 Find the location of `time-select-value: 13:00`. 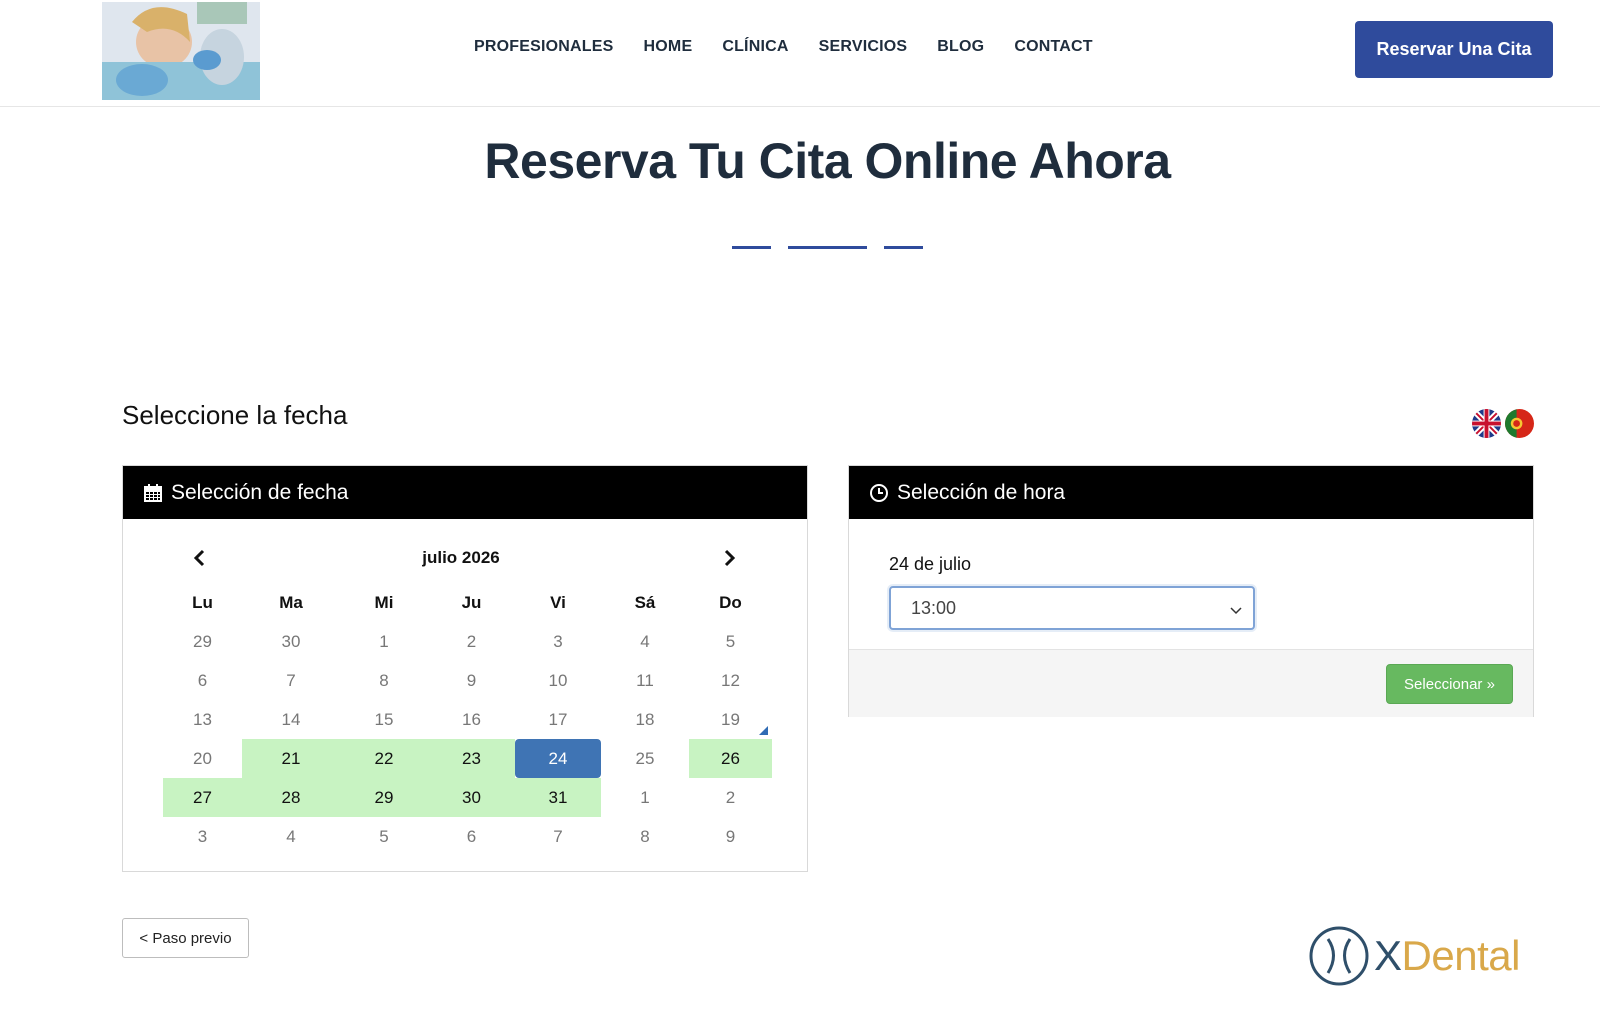

time-select-value: 13:00 is located at coordinates (934, 607).